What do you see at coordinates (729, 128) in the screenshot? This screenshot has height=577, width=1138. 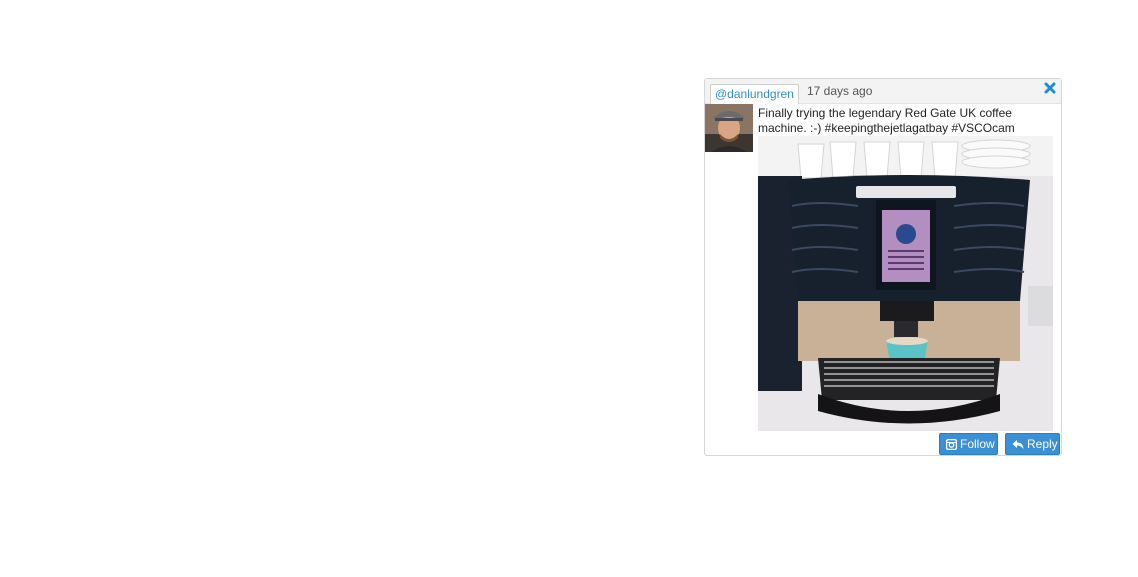 I see `avatar` at bounding box center [729, 128].